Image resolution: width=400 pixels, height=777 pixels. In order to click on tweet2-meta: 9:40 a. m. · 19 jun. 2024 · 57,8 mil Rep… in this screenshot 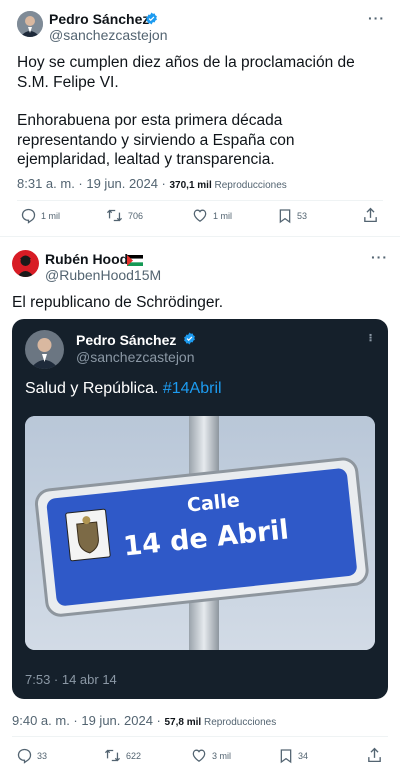, I will do `click(144, 720)`.